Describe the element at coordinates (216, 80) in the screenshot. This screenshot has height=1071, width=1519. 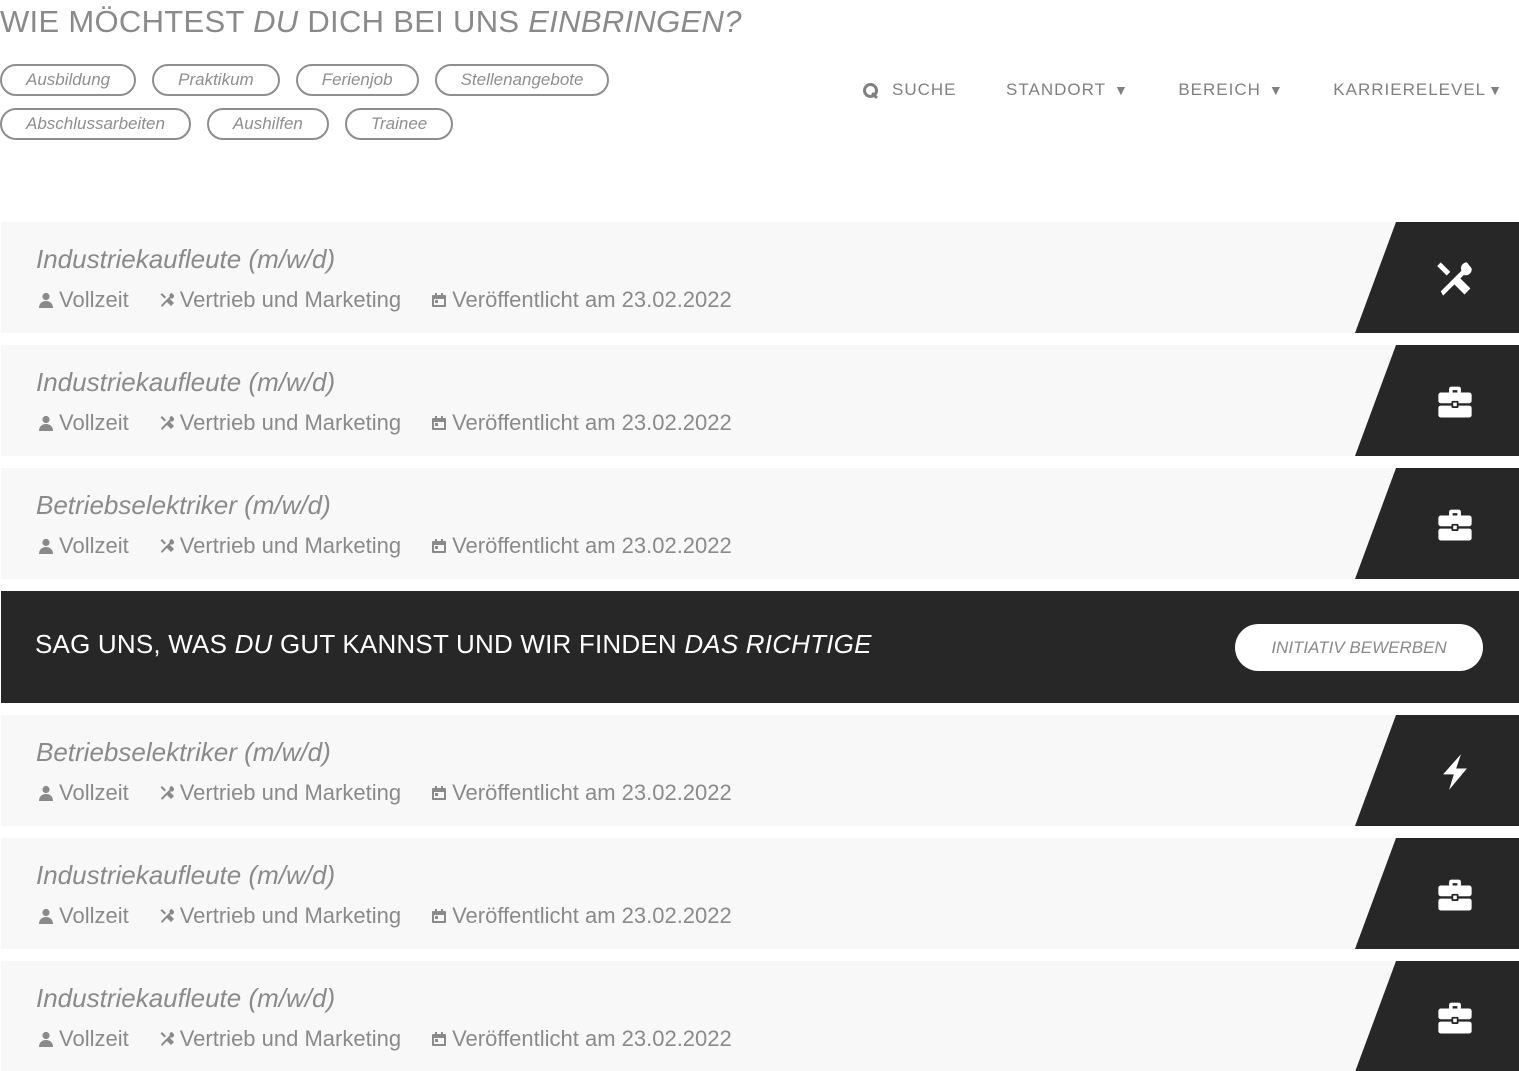
I see `chip-praktikum: Praktikum` at that location.